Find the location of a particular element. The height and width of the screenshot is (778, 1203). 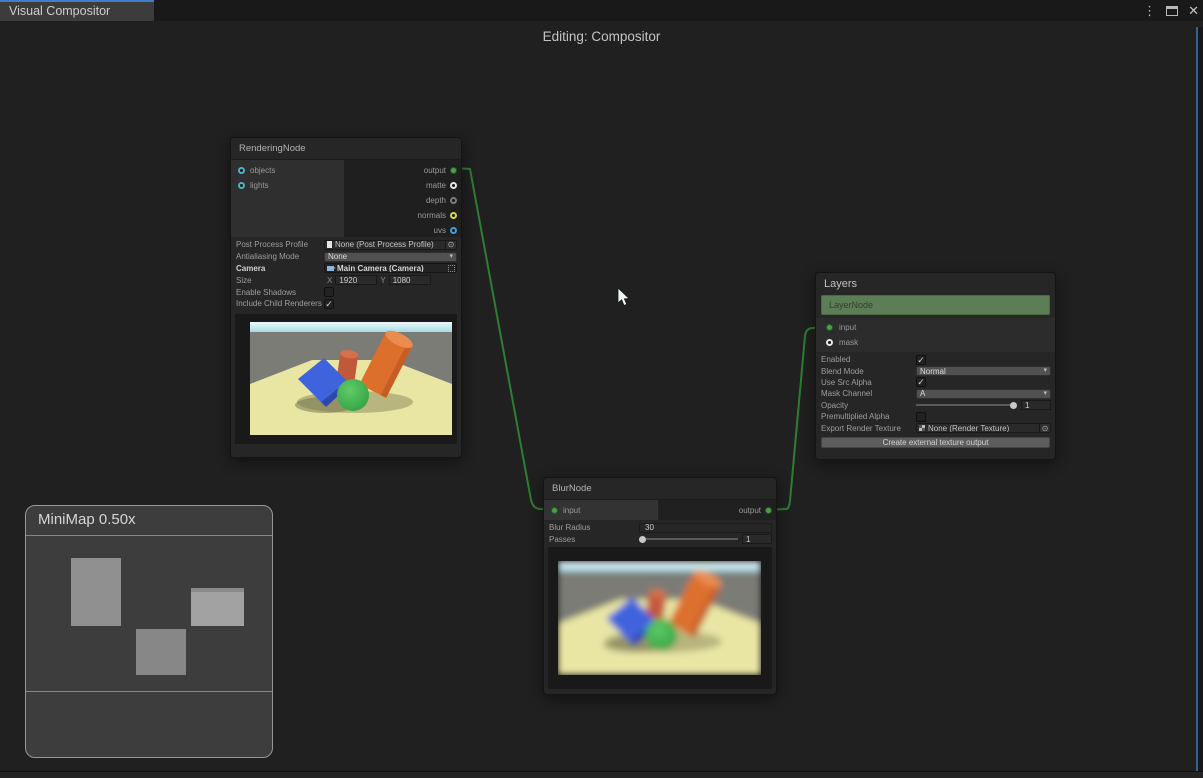

window-menu-icon: ⋮ is located at coordinates (1149, 10).